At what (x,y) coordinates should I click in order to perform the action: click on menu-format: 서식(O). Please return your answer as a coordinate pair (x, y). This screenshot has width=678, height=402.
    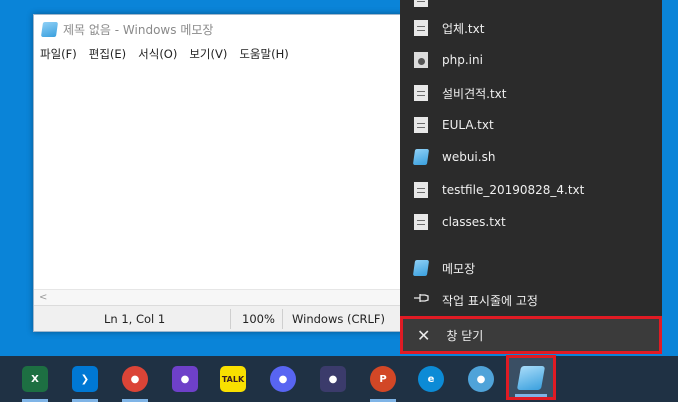
    Looking at the image, I should click on (157, 54).